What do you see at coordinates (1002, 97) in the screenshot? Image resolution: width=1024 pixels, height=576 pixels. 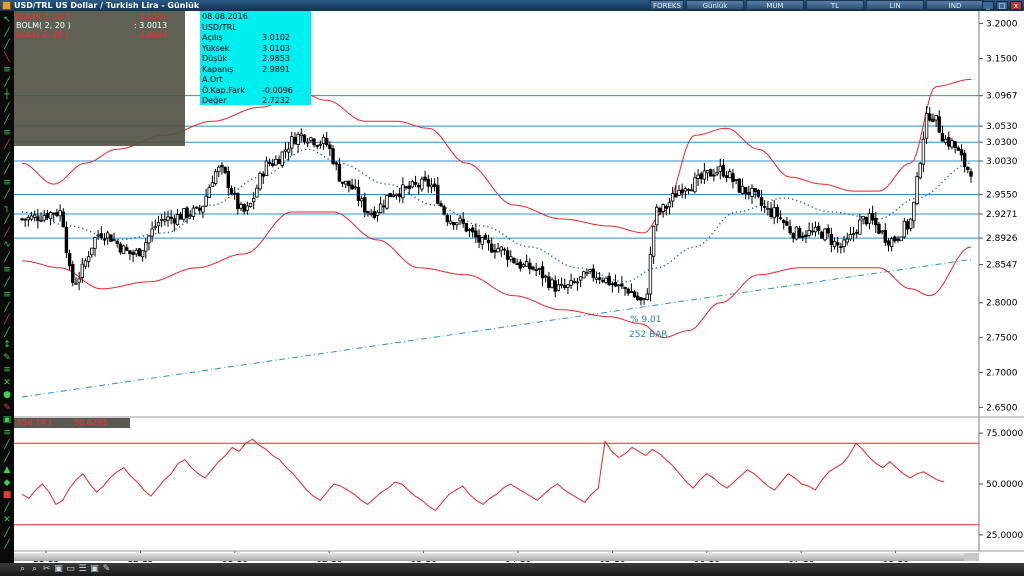 I see `y-tick-label: 3.0967` at bounding box center [1002, 97].